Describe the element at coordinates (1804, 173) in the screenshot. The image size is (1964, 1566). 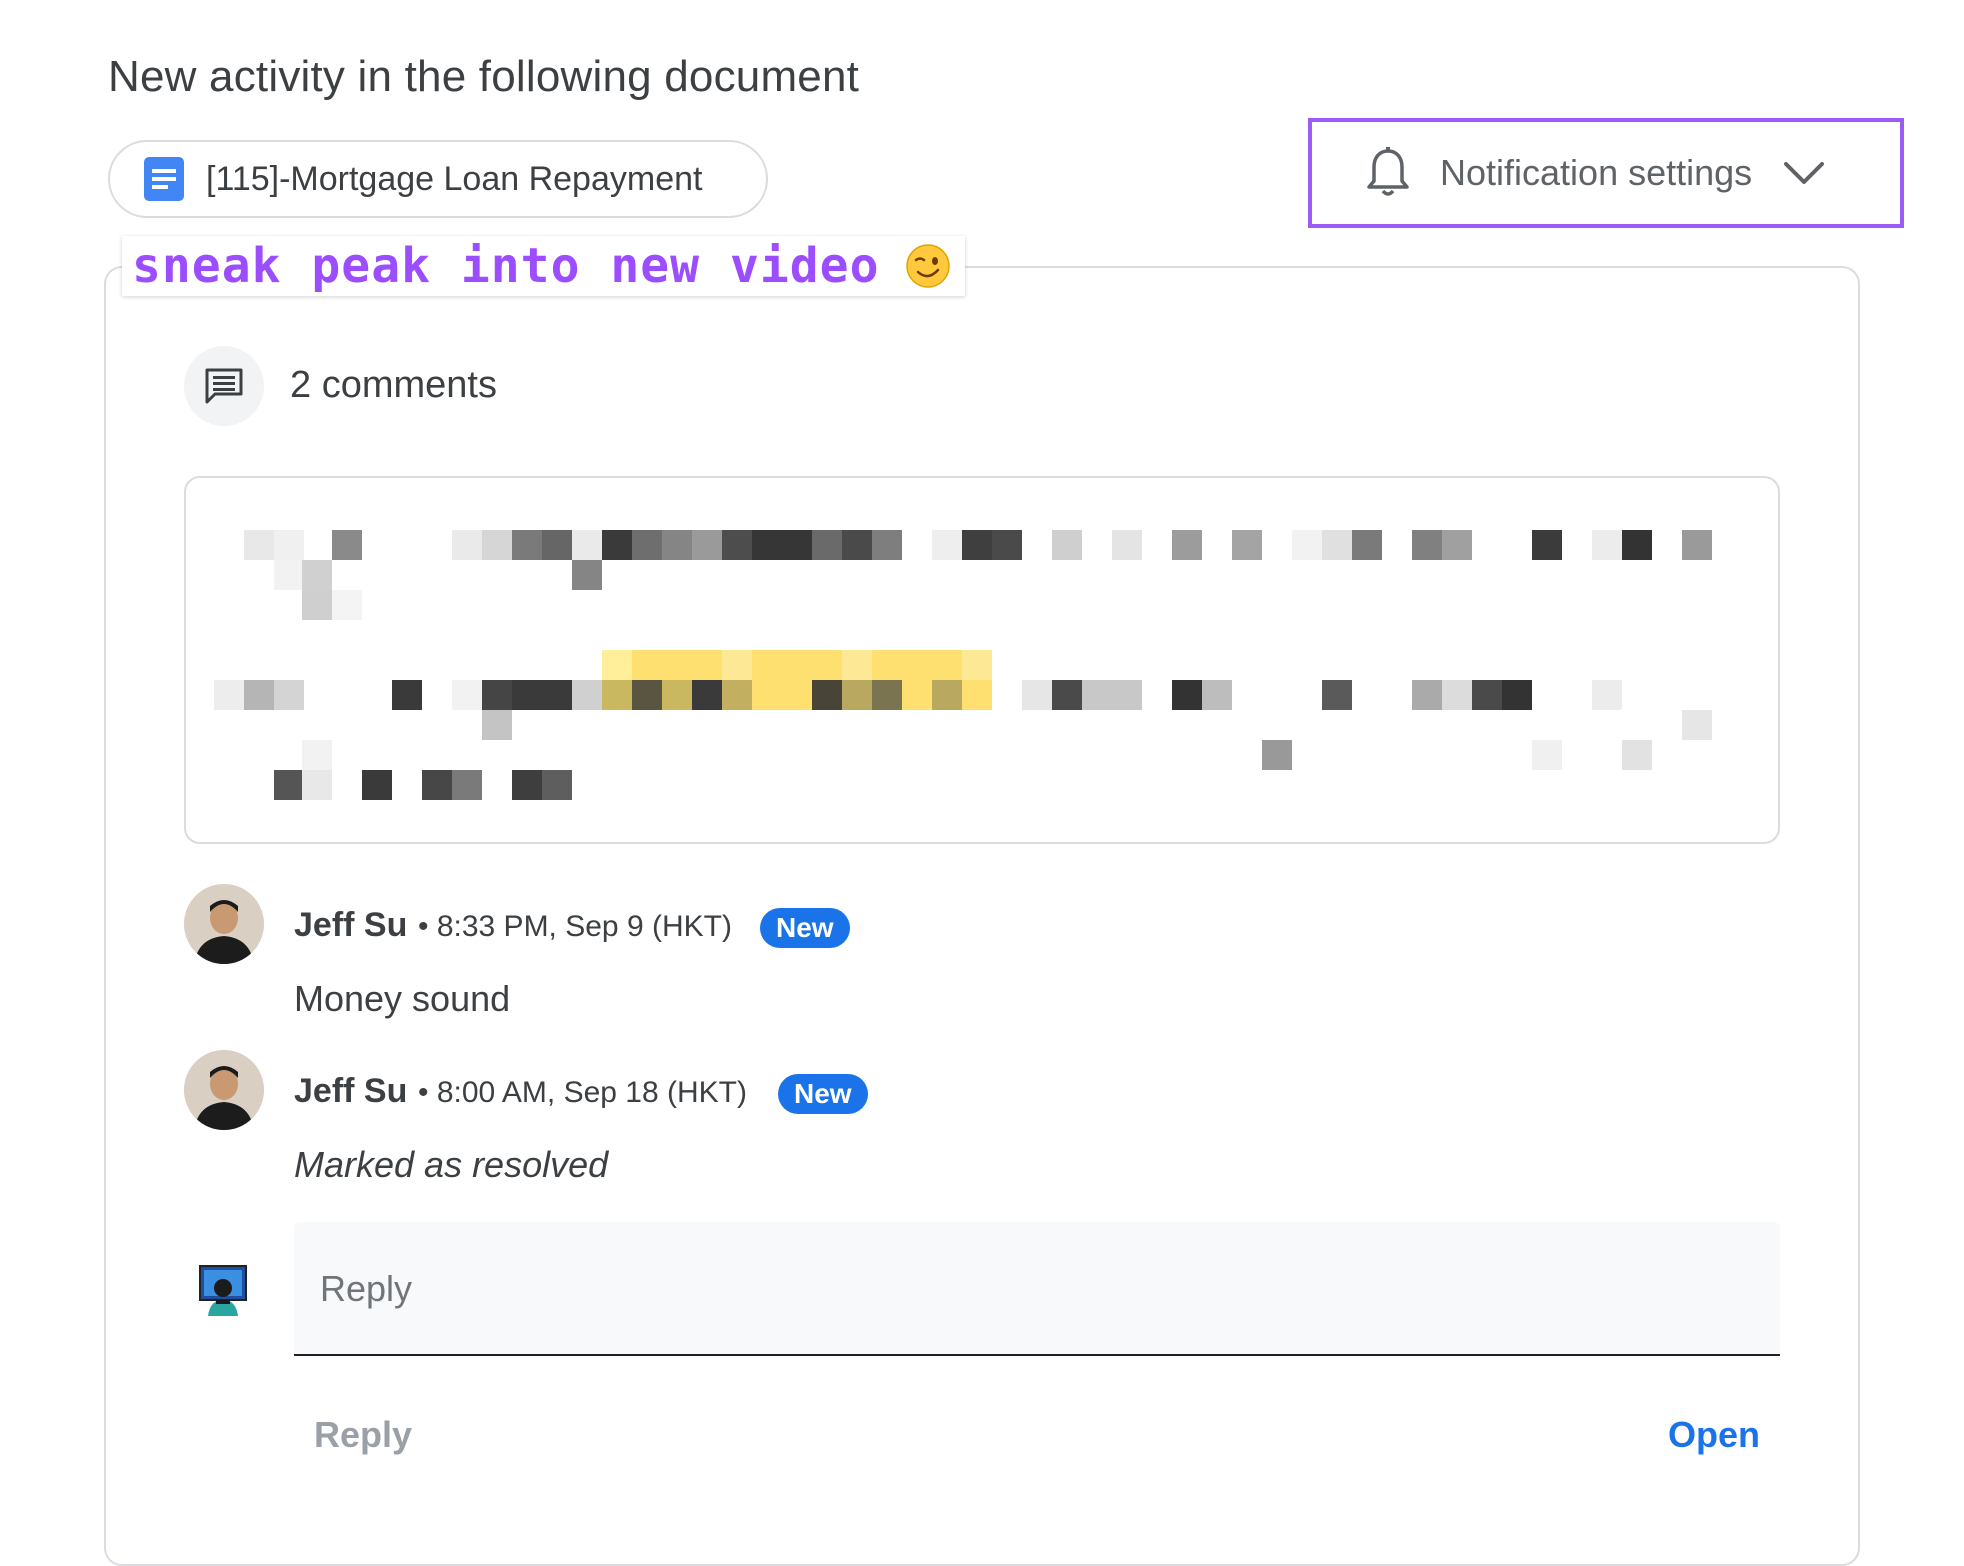
I see `chevron-down-icon` at that location.